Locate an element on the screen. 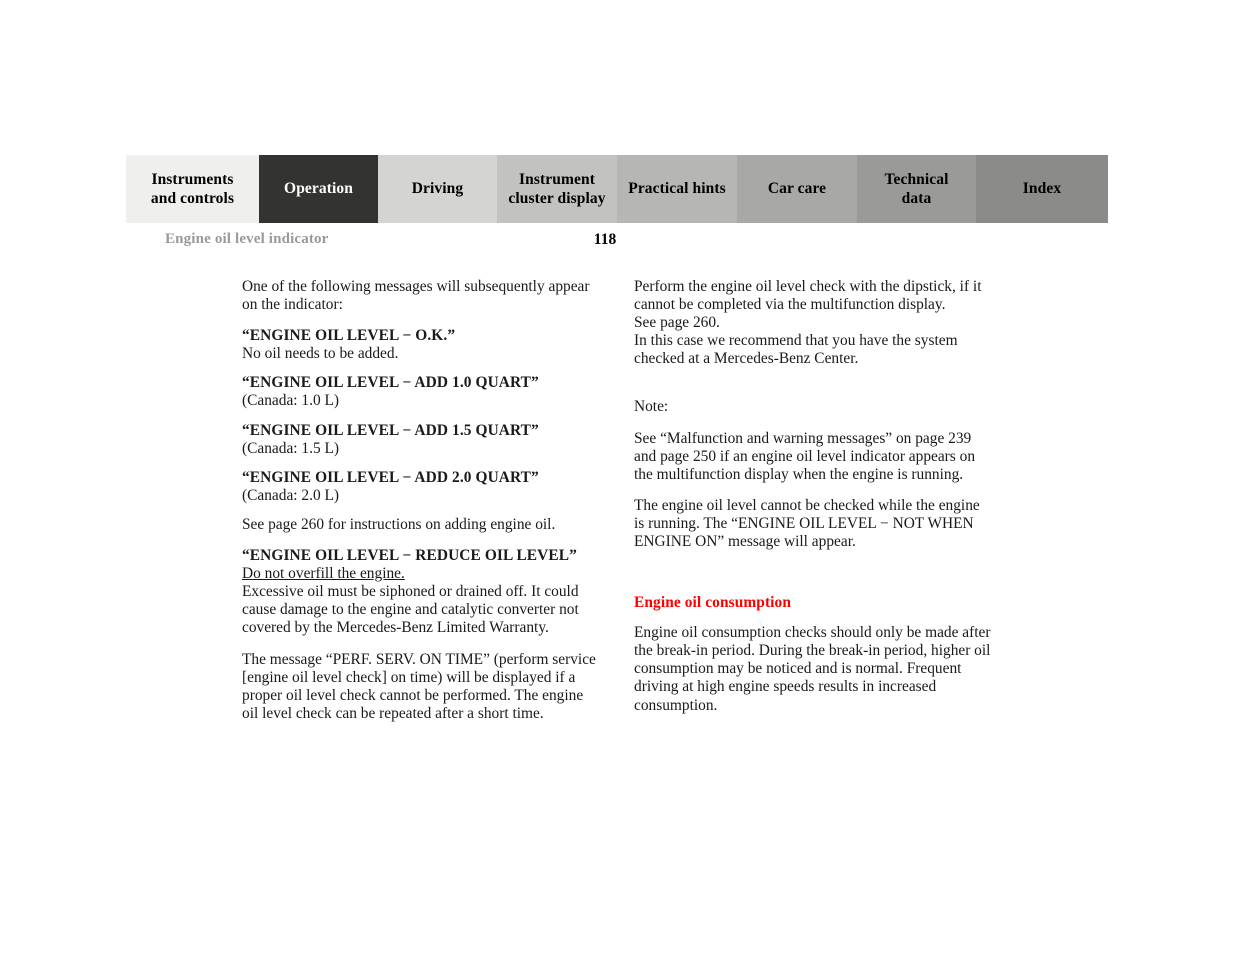 This screenshot has width=1235, height=954. tab-label: Index is located at coordinates (1042, 189).